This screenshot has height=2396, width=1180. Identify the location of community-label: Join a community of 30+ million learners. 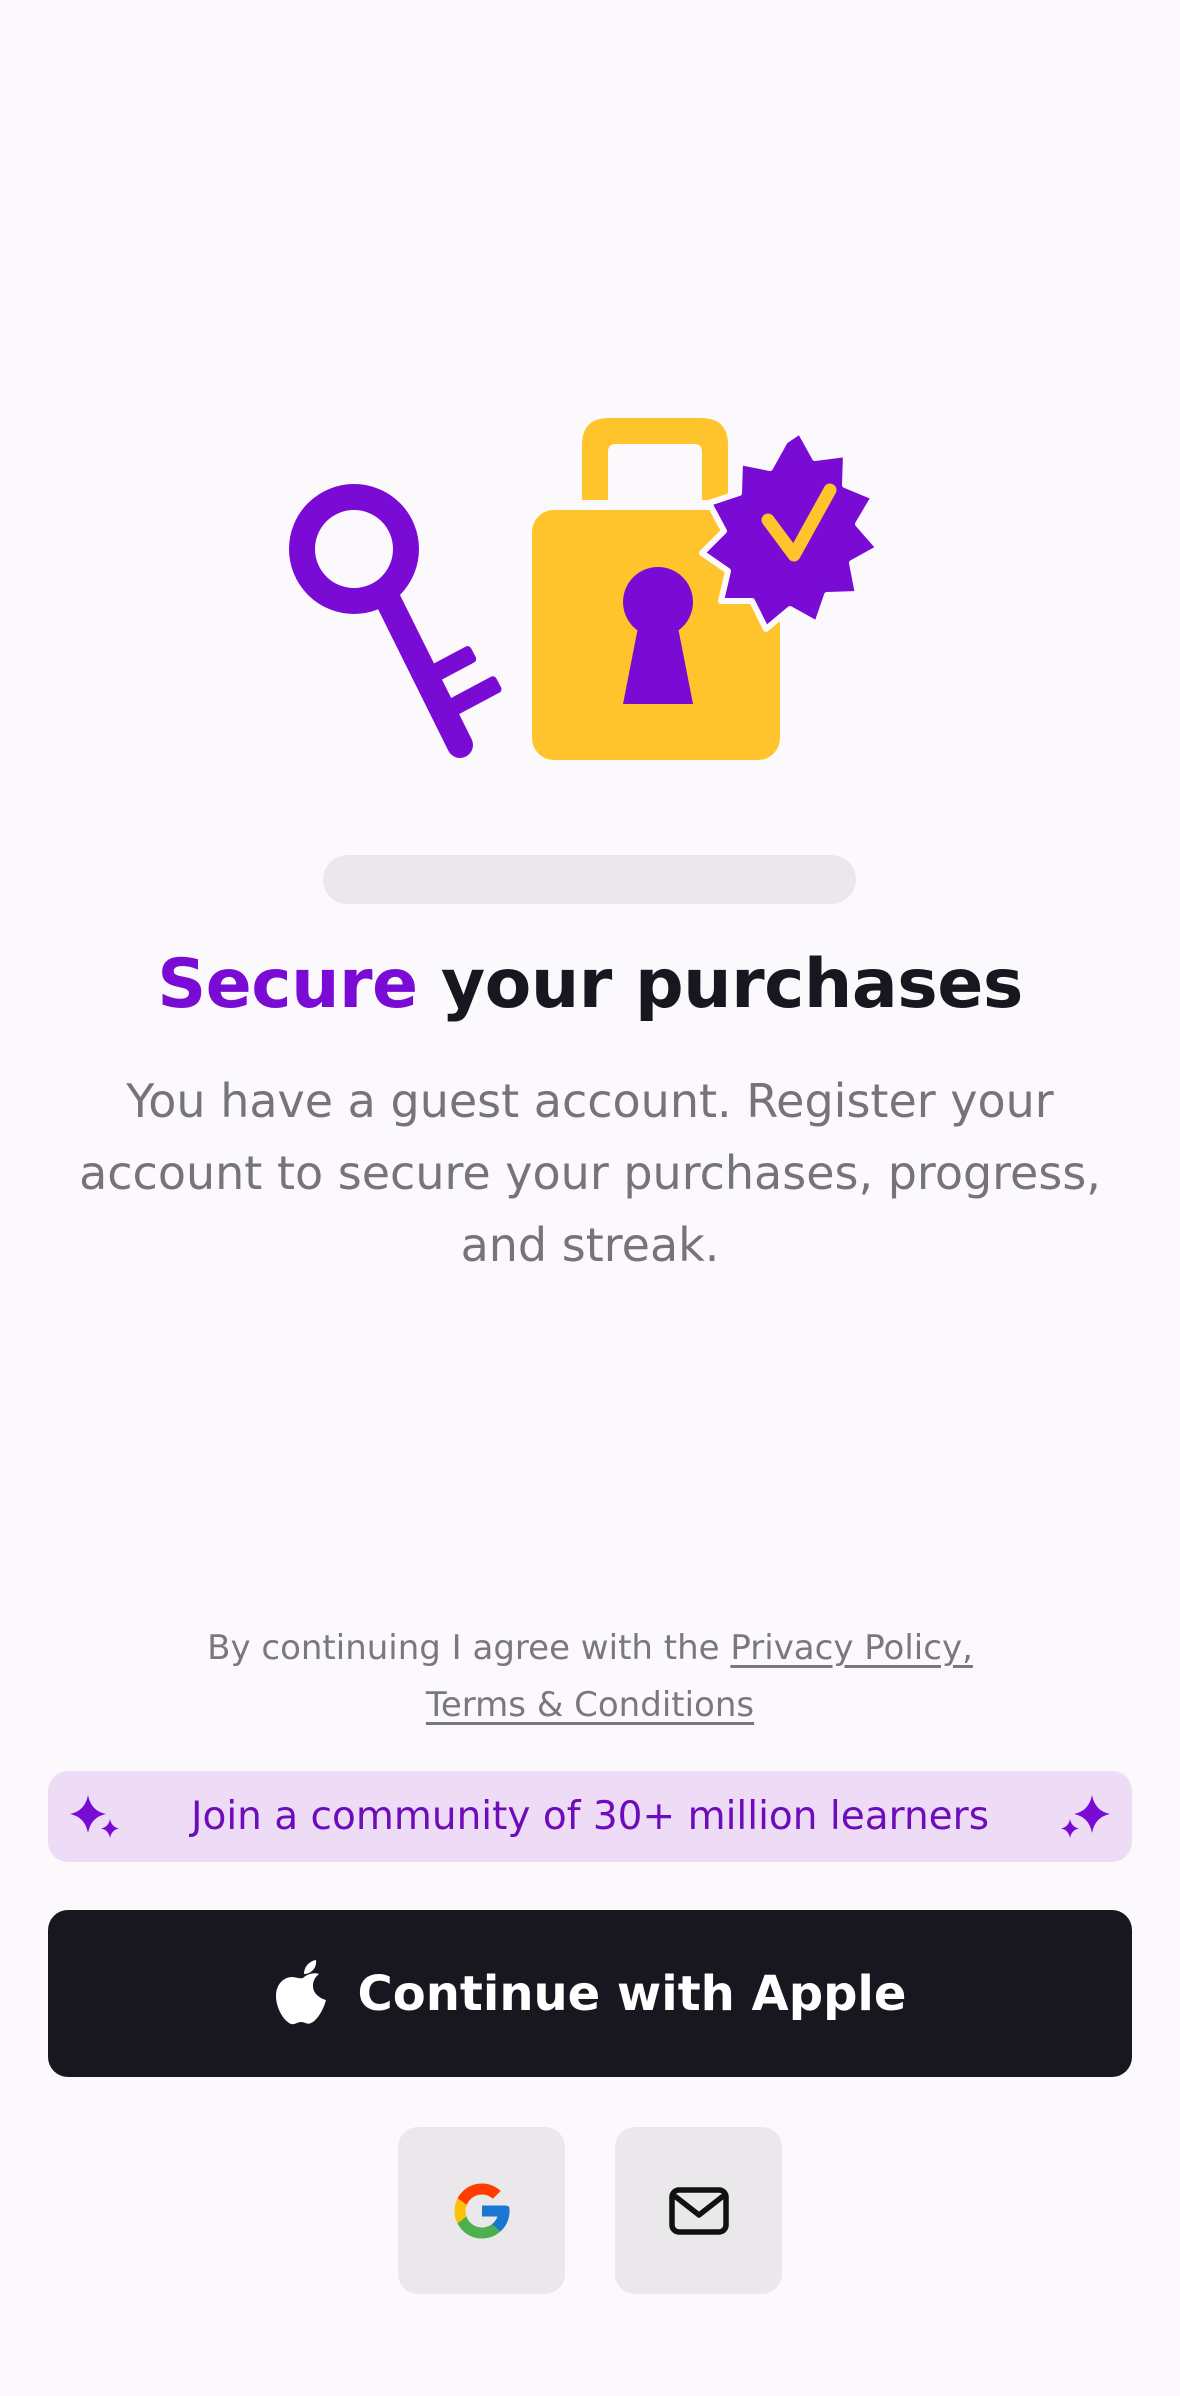
(590, 1816).